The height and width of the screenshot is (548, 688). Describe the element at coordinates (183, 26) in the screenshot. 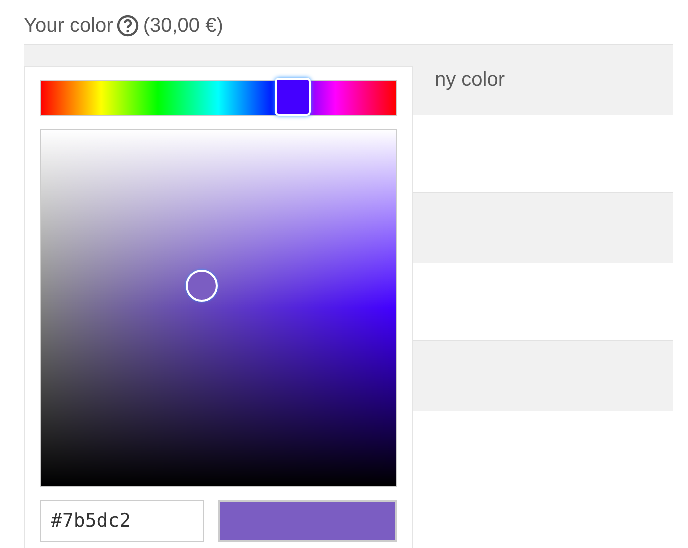

I see `price-text: (30,00 €)` at that location.